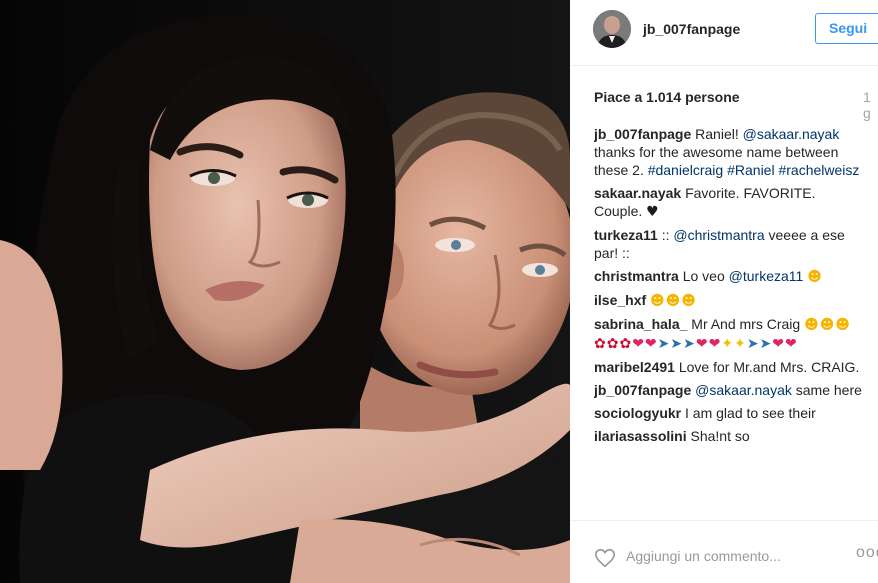 Image resolution: width=878 pixels, height=583 pixels. What do you see at coordinates (867, 553) in the screenshot?
I see `more-options-icon: ooo` at bounding box center [867, 553].